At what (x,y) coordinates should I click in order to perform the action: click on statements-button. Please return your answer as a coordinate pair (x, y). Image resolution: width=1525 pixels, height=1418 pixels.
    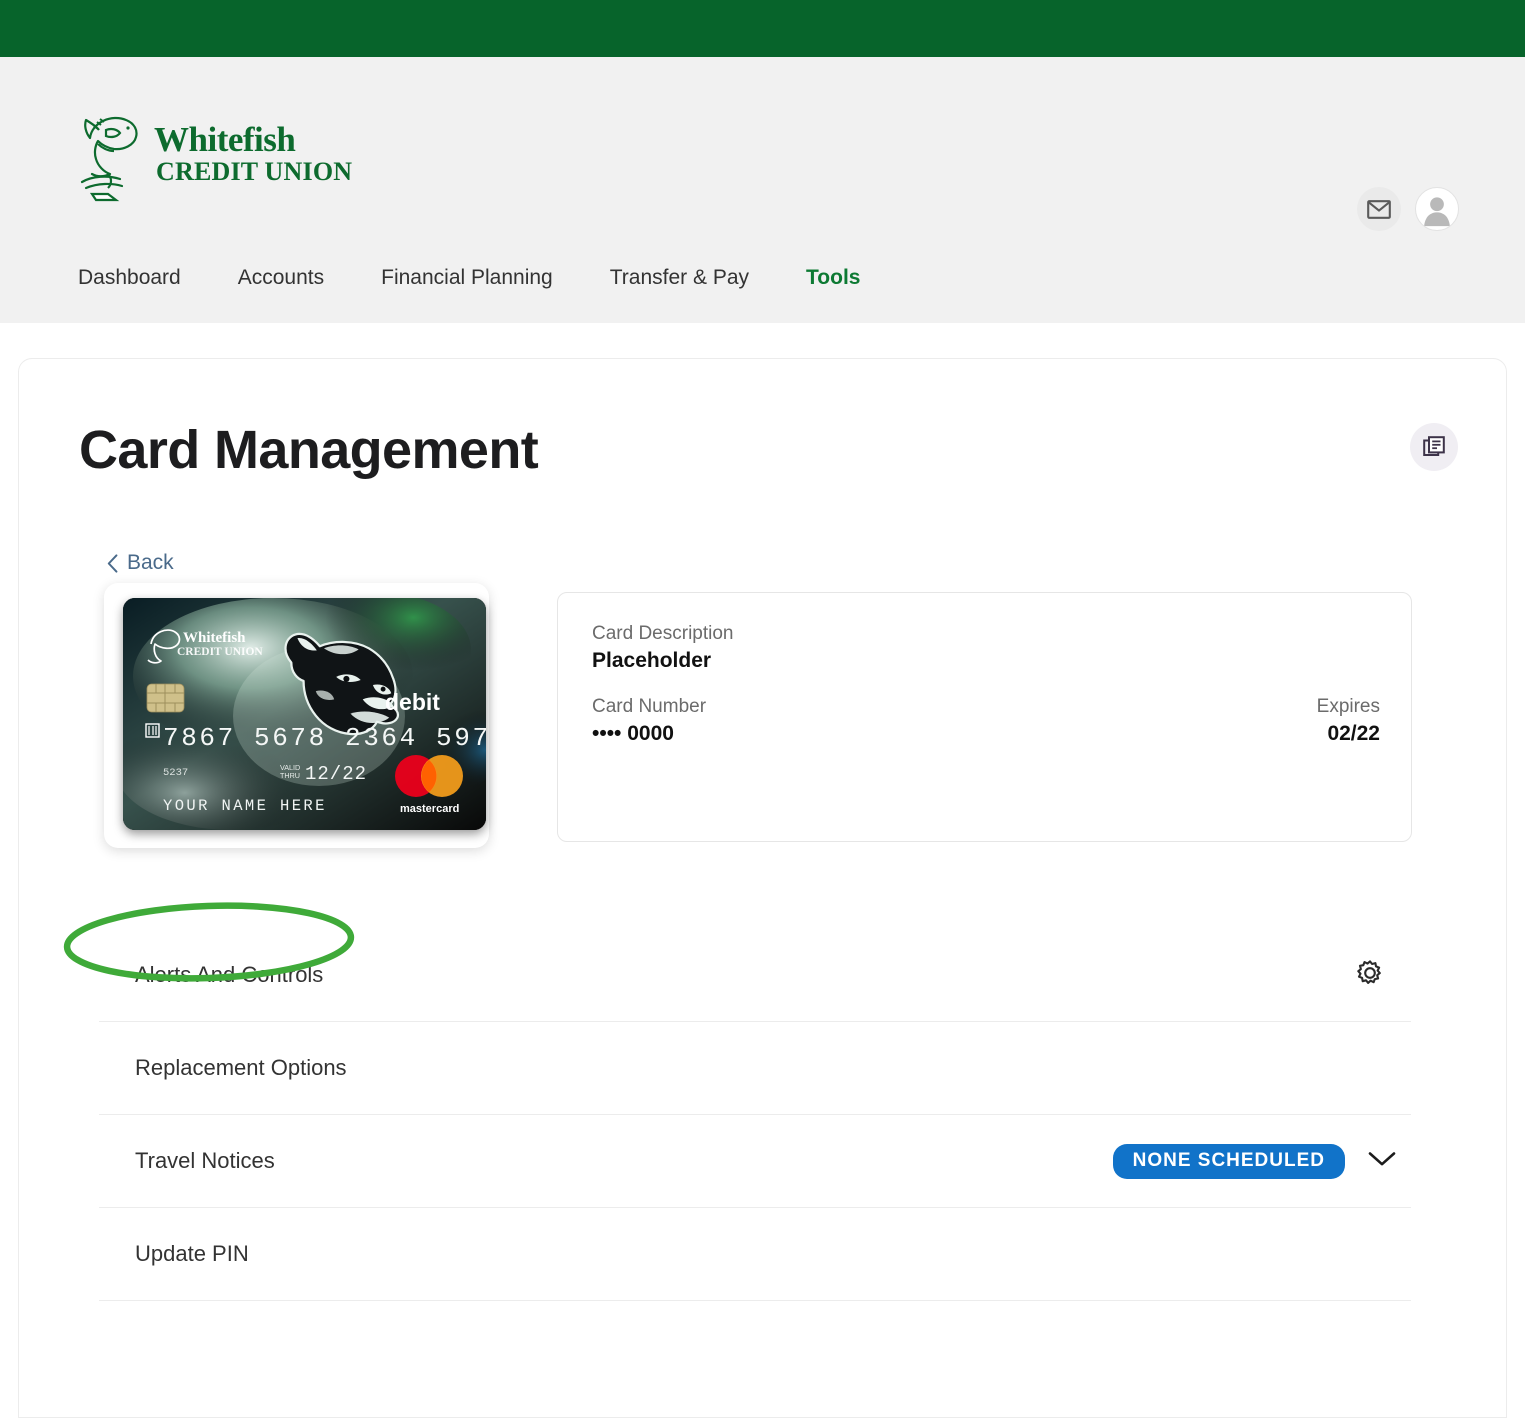
    Looking at the image, I should click on (1434, 447).